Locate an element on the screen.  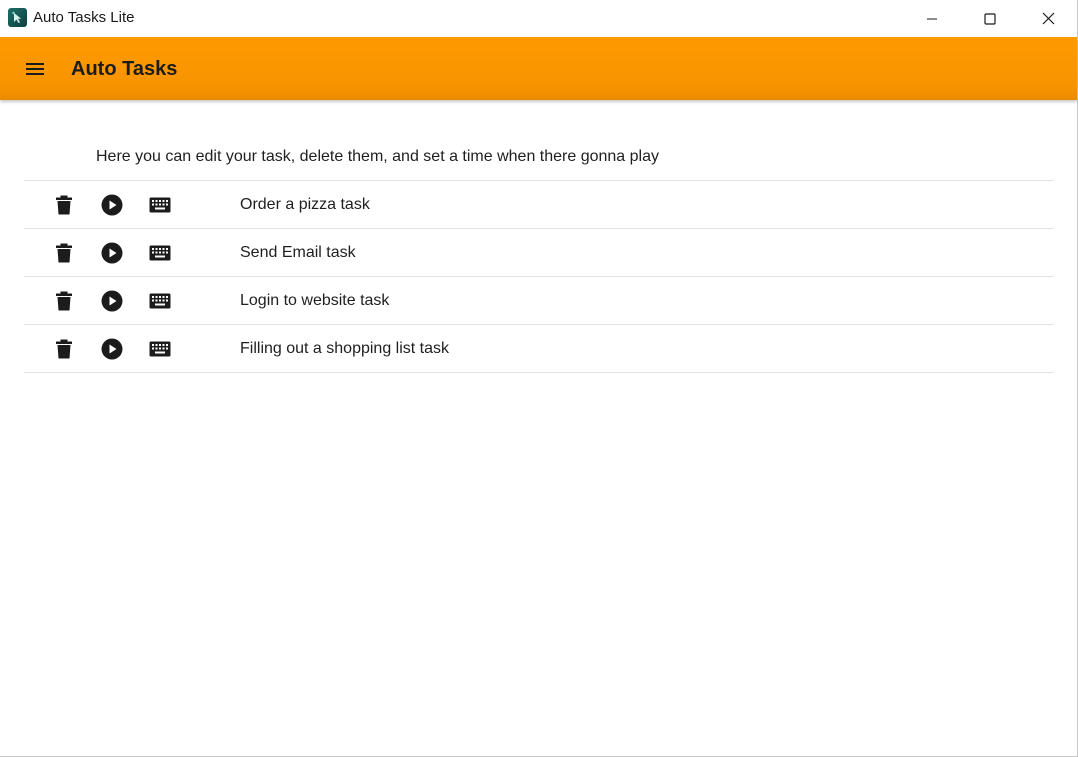
close-icon is located at coordinates (1048, 18).